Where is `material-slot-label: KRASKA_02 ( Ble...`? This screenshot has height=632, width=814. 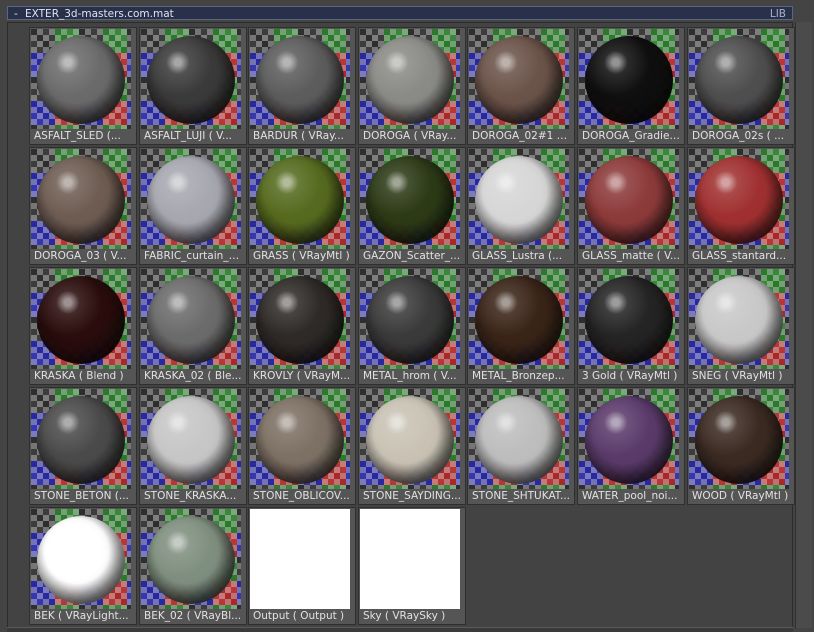
material-slot-label: KRASKA_02 ( Ble... is located at coordinates (193, 376).